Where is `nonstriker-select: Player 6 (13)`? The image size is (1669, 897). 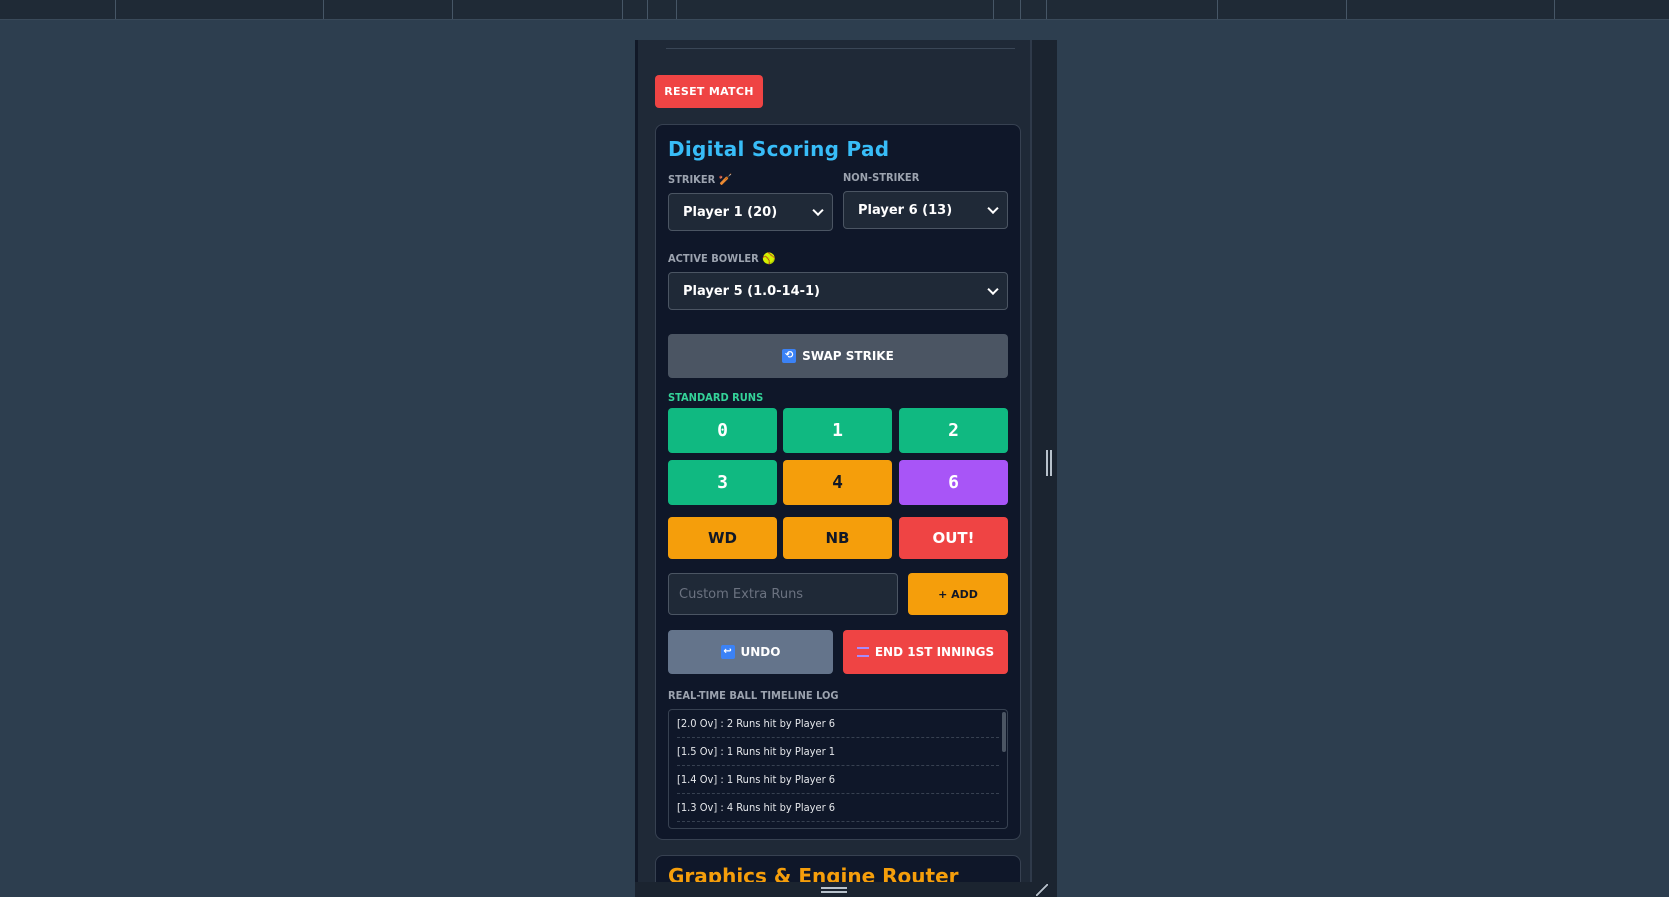
nonstriker-select: Player 6 (13) is located at coordinates (925, 210).